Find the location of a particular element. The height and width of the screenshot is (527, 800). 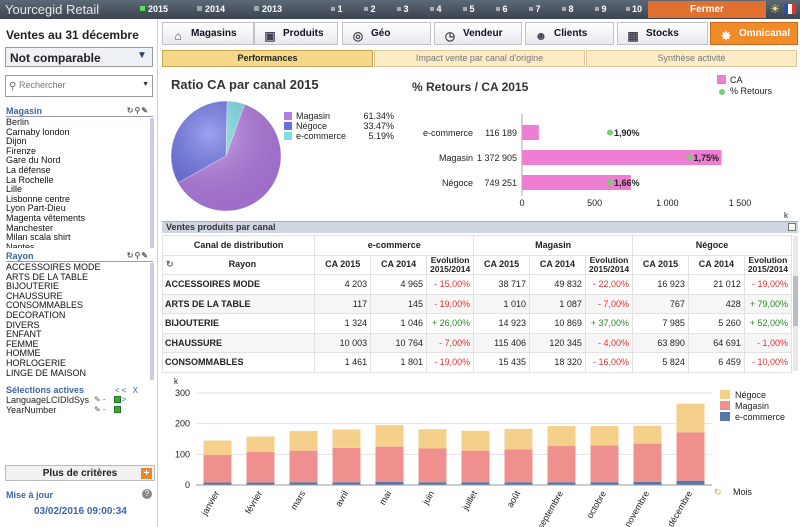

returns-legend-pct: % Retours is located at coordinates (744, 91).